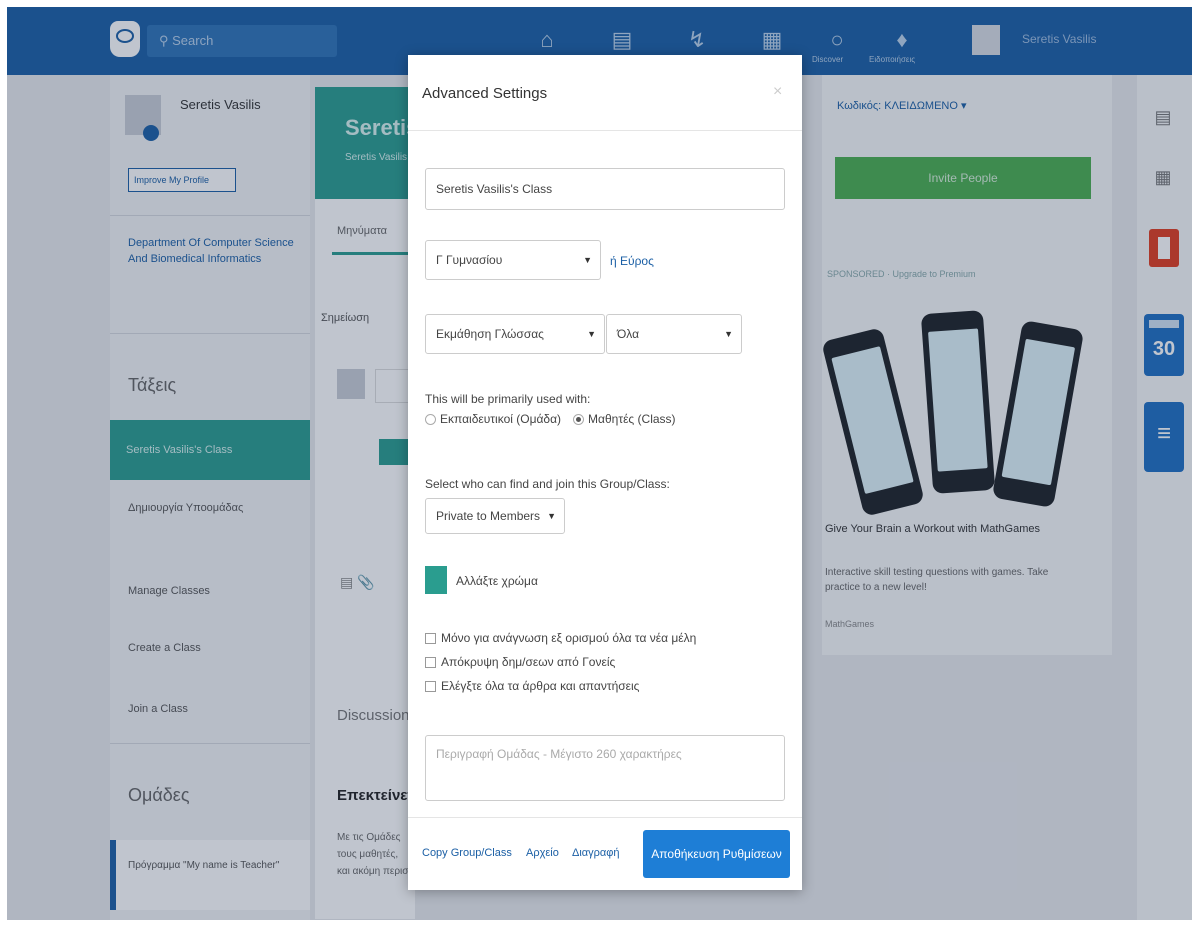 This screenshot has width=1200, height=925. I want to click on class-code: Κωδικός: ΚΛΕΙΔΩΜΕΝΟ ▾, so click(902, 105).